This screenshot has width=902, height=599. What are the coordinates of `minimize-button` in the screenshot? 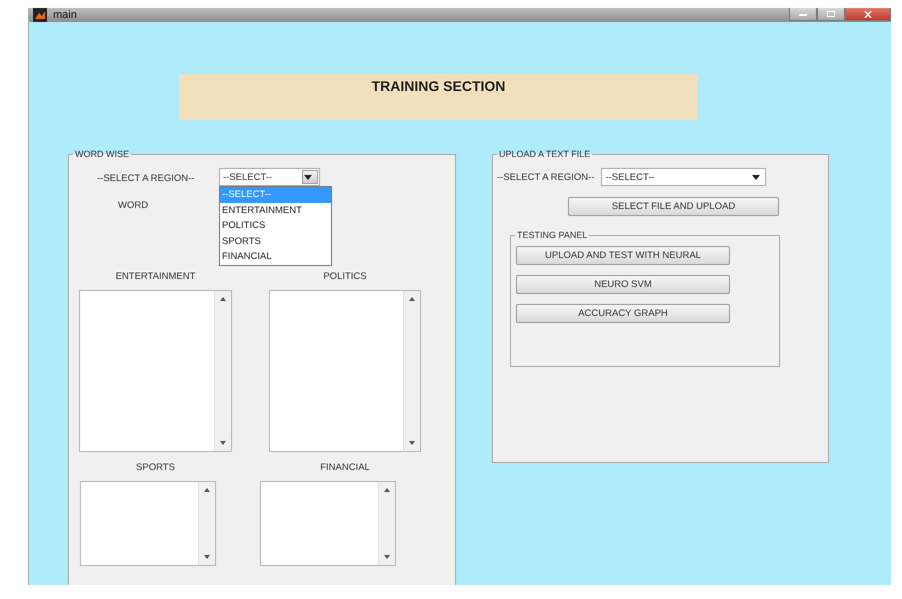 It's located at (803, 14).